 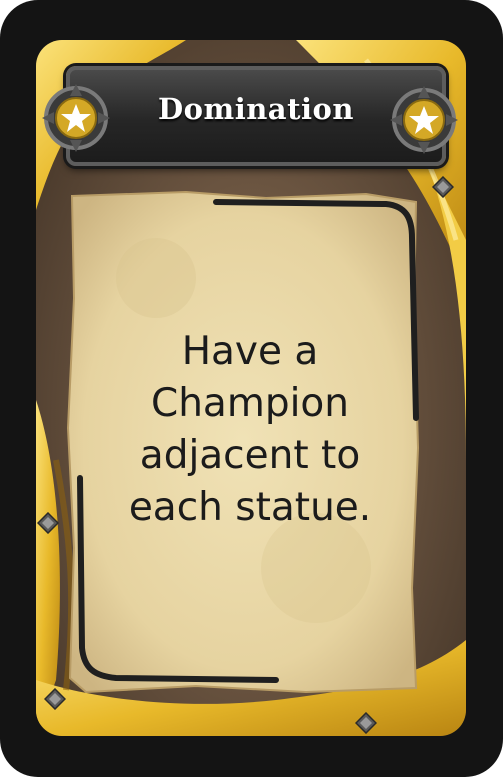 What do you see at coordinates (250, 507) in the screenshot?
I see `objective-line: each statue.` at bounding box center [250, 507].